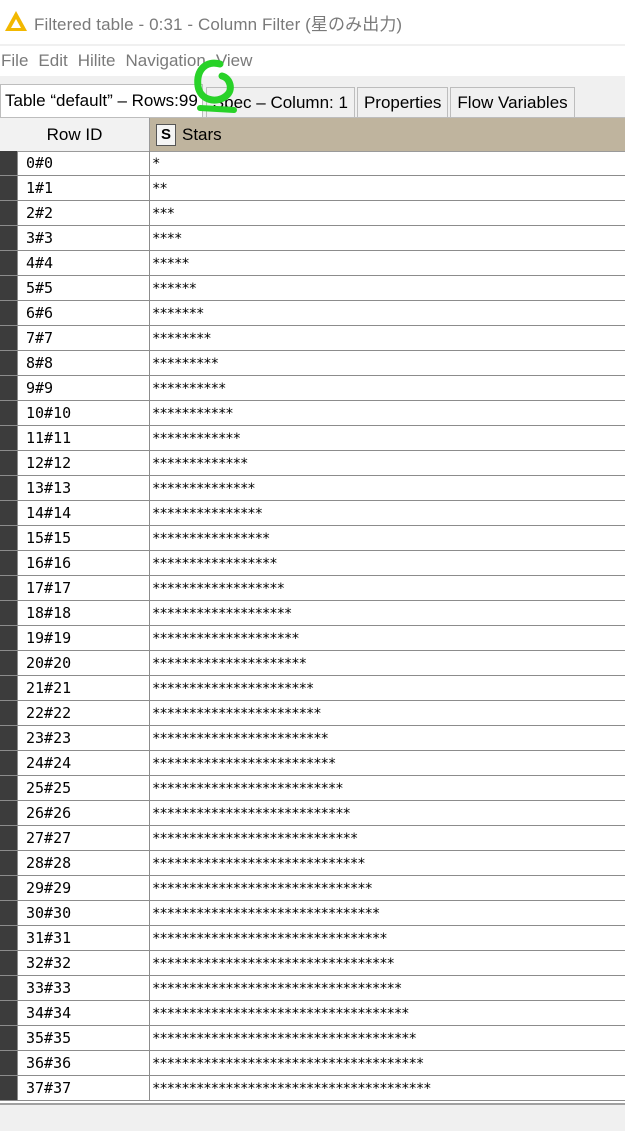 The image size is (625, 1131). I want to click on stars-cell: ***************************, so click(387, 813).